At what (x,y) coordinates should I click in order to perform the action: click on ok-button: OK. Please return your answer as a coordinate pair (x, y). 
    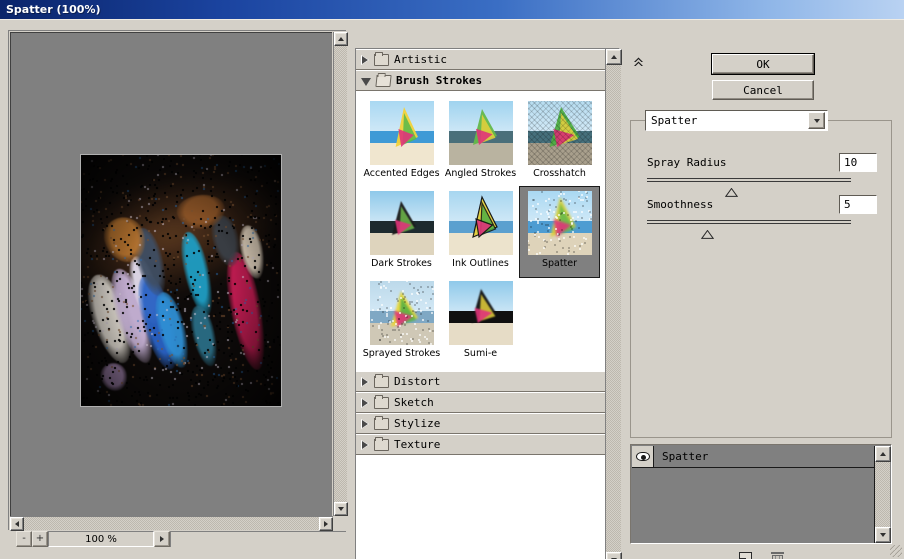
    Looking at the image, I should click on (763, 64).